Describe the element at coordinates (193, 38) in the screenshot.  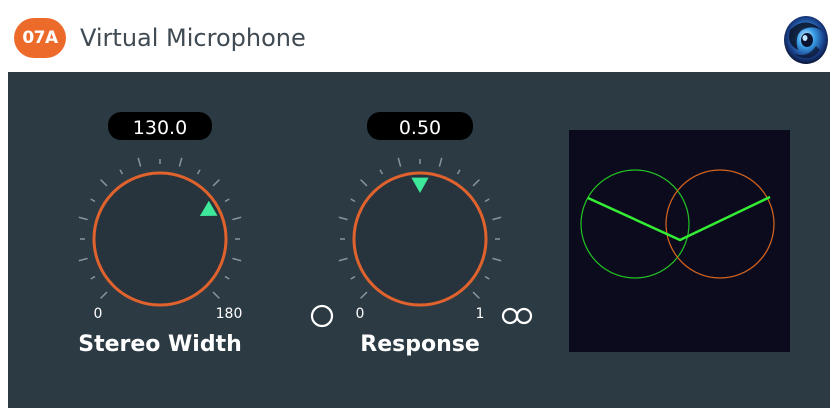
I see `plugin-title: Virtual Microphone` at that location.